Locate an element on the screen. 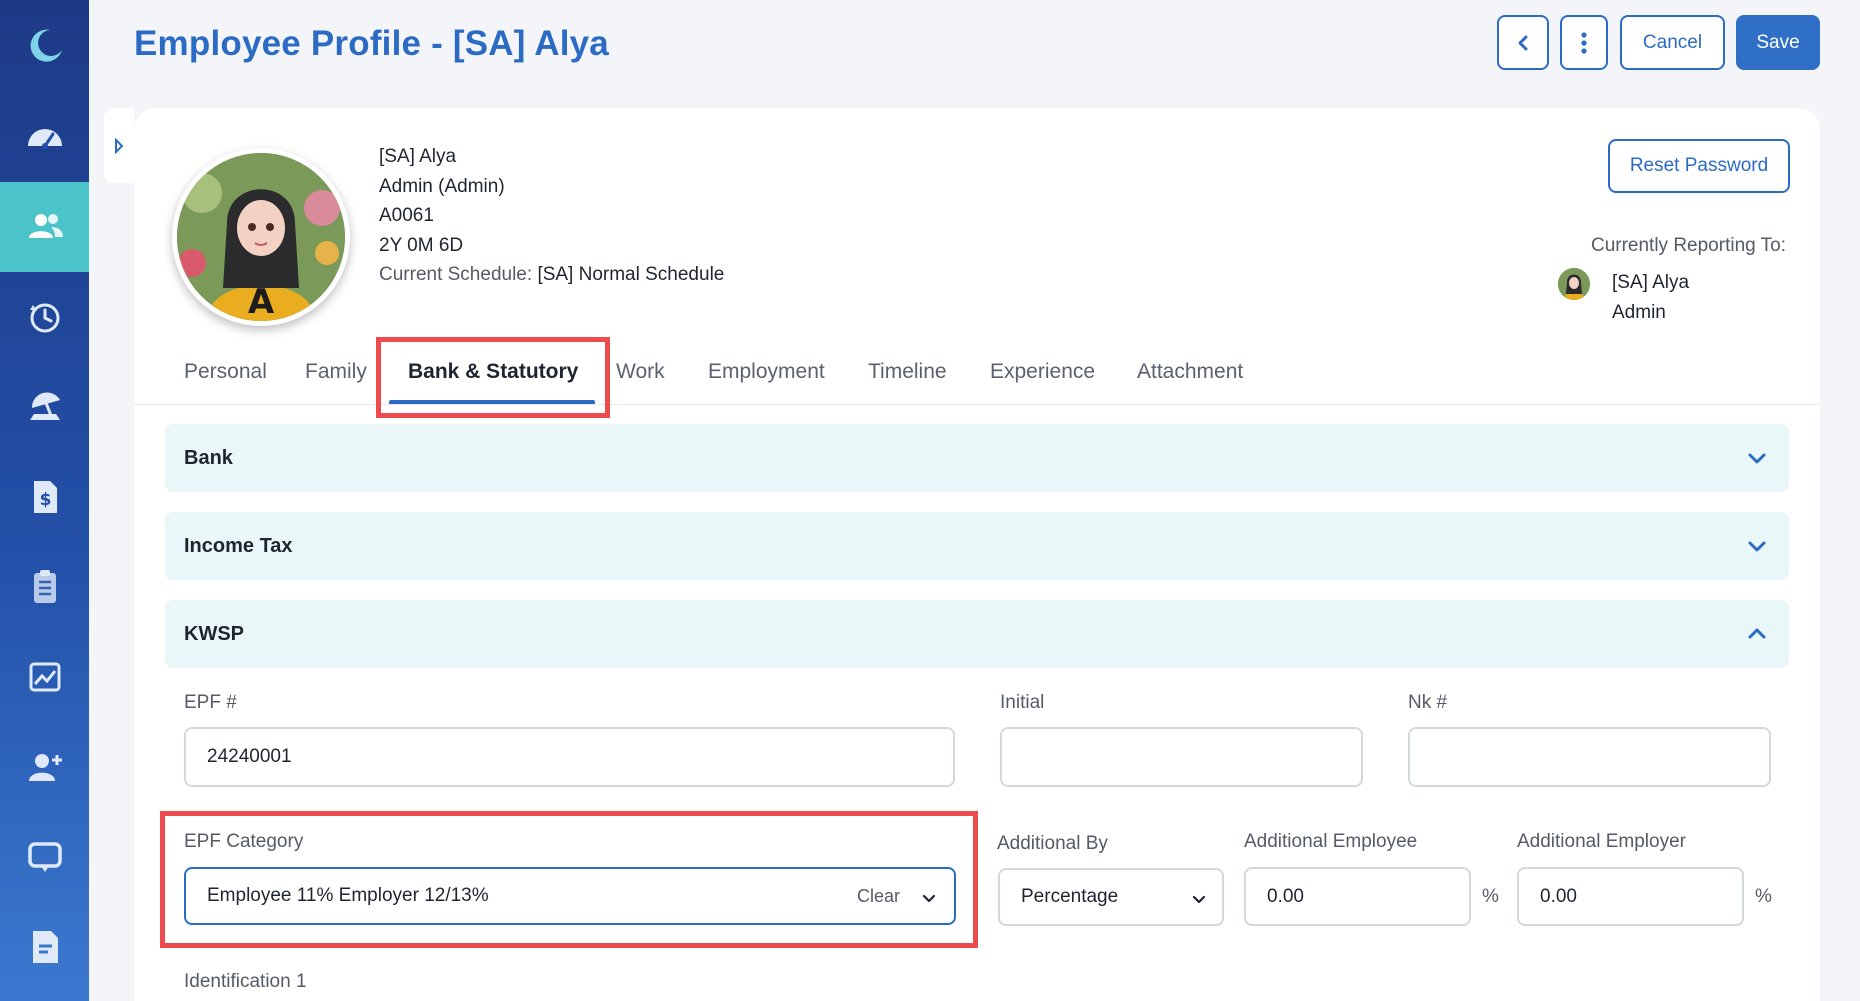  current-schedule: Current Schedule: [SA] Normal Schedule is located at coordinates (551, 275).